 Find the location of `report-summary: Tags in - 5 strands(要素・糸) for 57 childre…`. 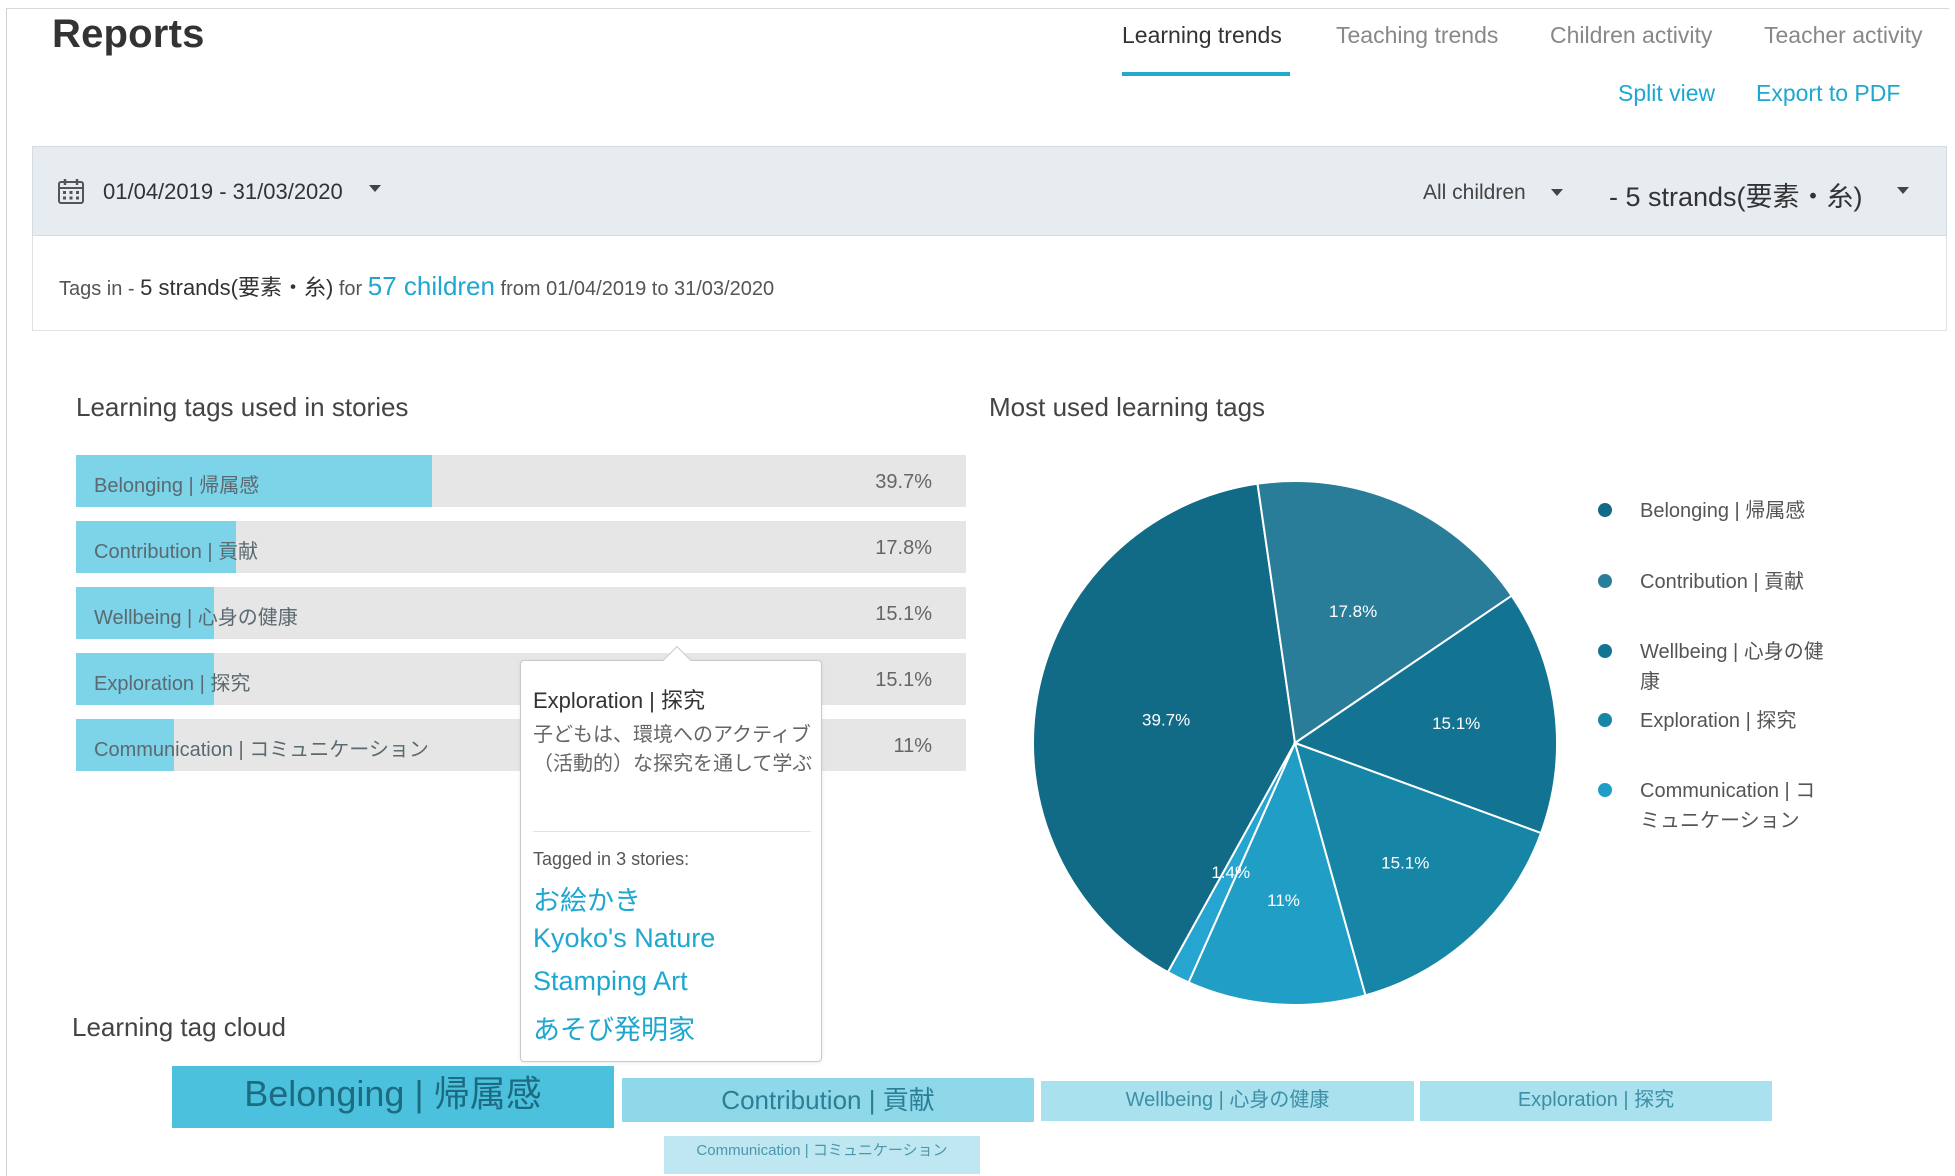

report-summary: Tags in - 5 strands(要素・糸) for 57 childre… is located at coordinates (989, 283).